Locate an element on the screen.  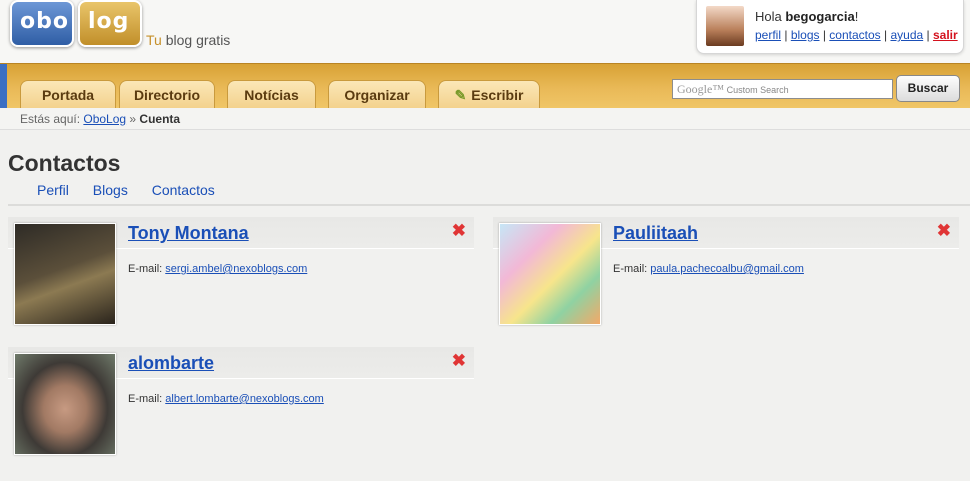
contact-name-link: alombarte is located at coordinates (171, 363).